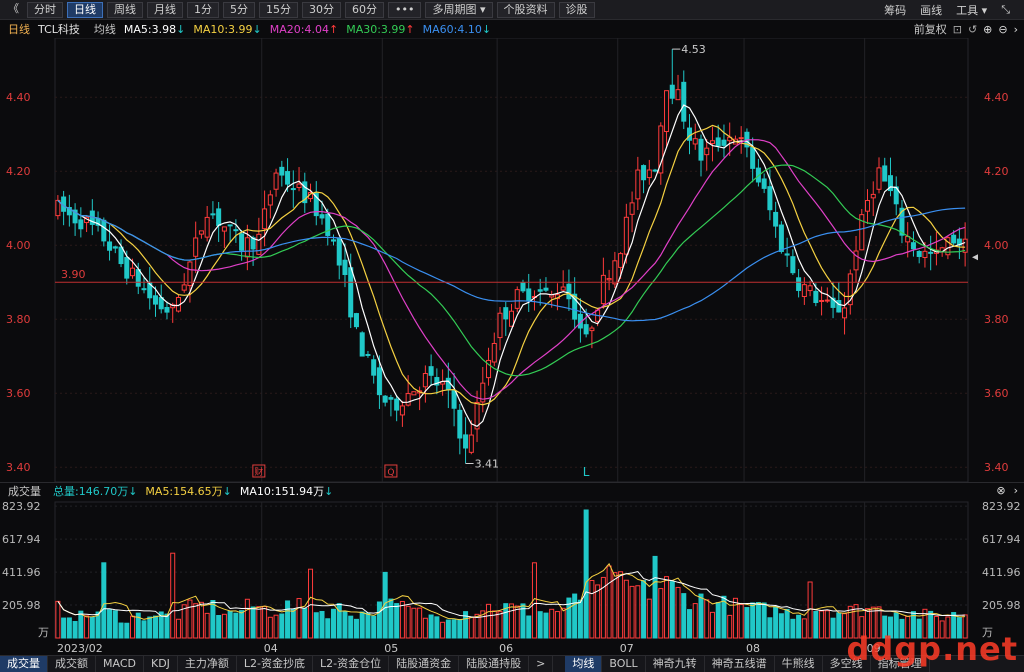  Describe the element at coordinates (971, 10) in the screenshot. I see `toolbar-right-2: 工具 ▾` at that location.